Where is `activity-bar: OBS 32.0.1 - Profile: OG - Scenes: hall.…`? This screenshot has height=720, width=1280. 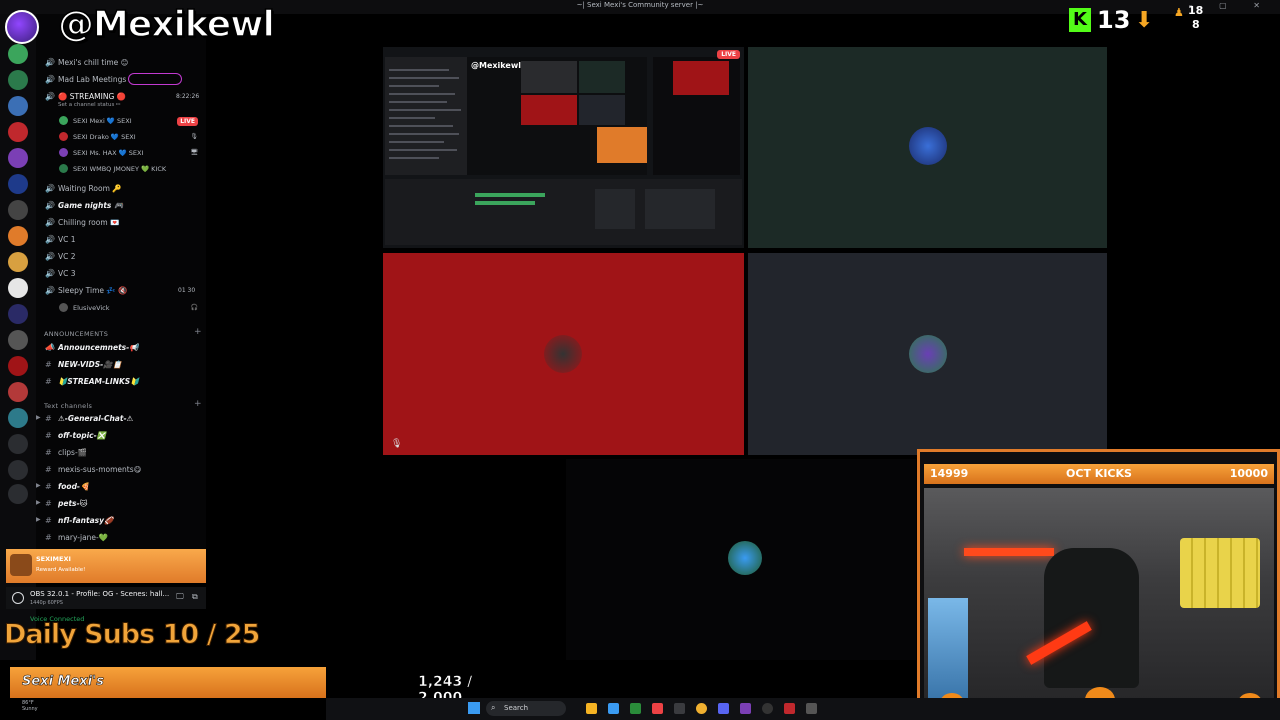 activity-bar: OBS 32.0.1 - Profile: OG - Scenes: hall.… is located at coordinates (106, 598).